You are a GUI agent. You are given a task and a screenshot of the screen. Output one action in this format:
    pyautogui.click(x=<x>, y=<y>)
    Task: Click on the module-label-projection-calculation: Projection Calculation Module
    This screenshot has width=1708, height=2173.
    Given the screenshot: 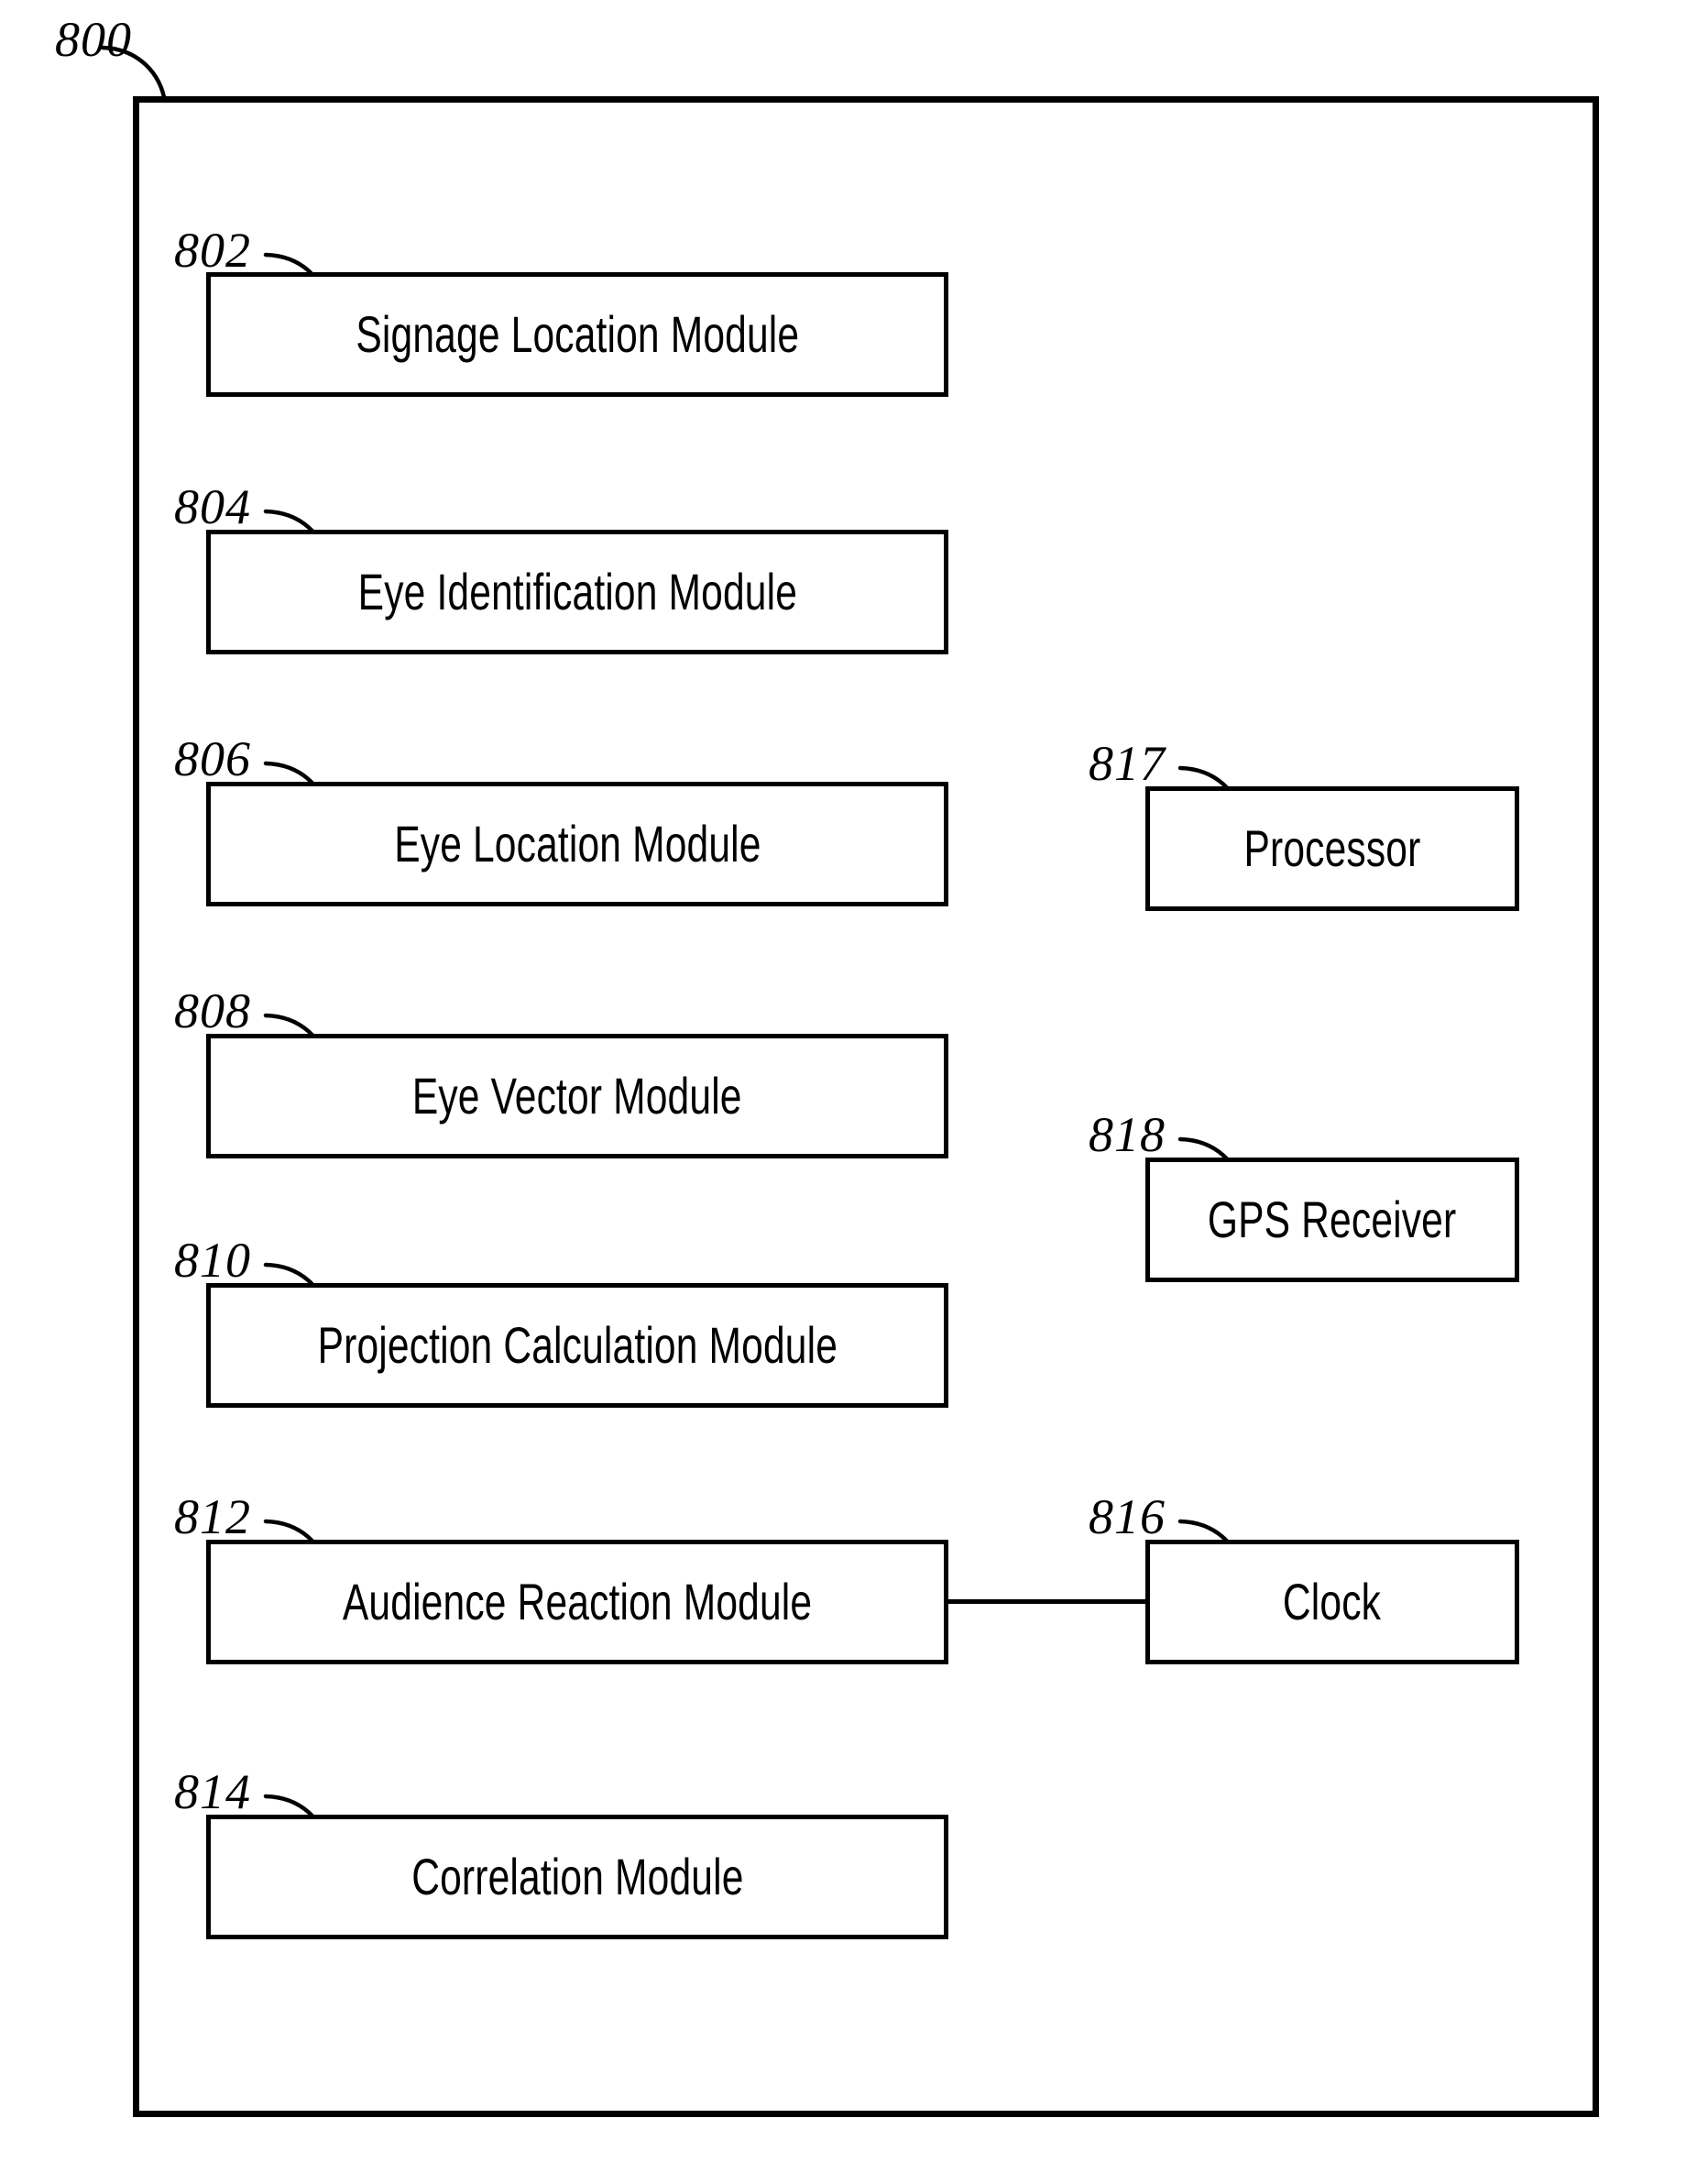 What is the action you would take?
    pyautogui.click(x=577, y=1345)
    